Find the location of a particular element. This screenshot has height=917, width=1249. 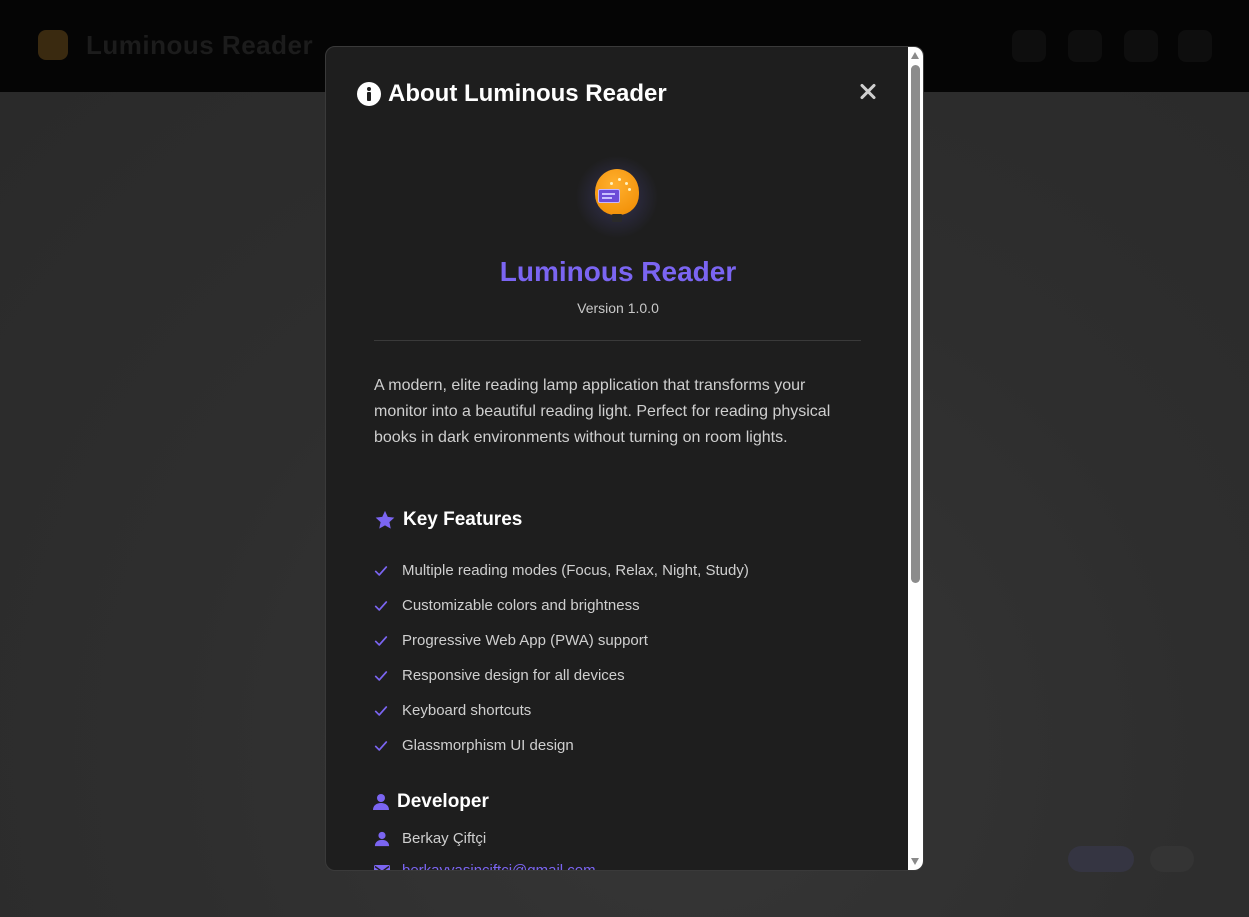

list-item: Glassmorphism UI design is located at coordinates (614, 745).